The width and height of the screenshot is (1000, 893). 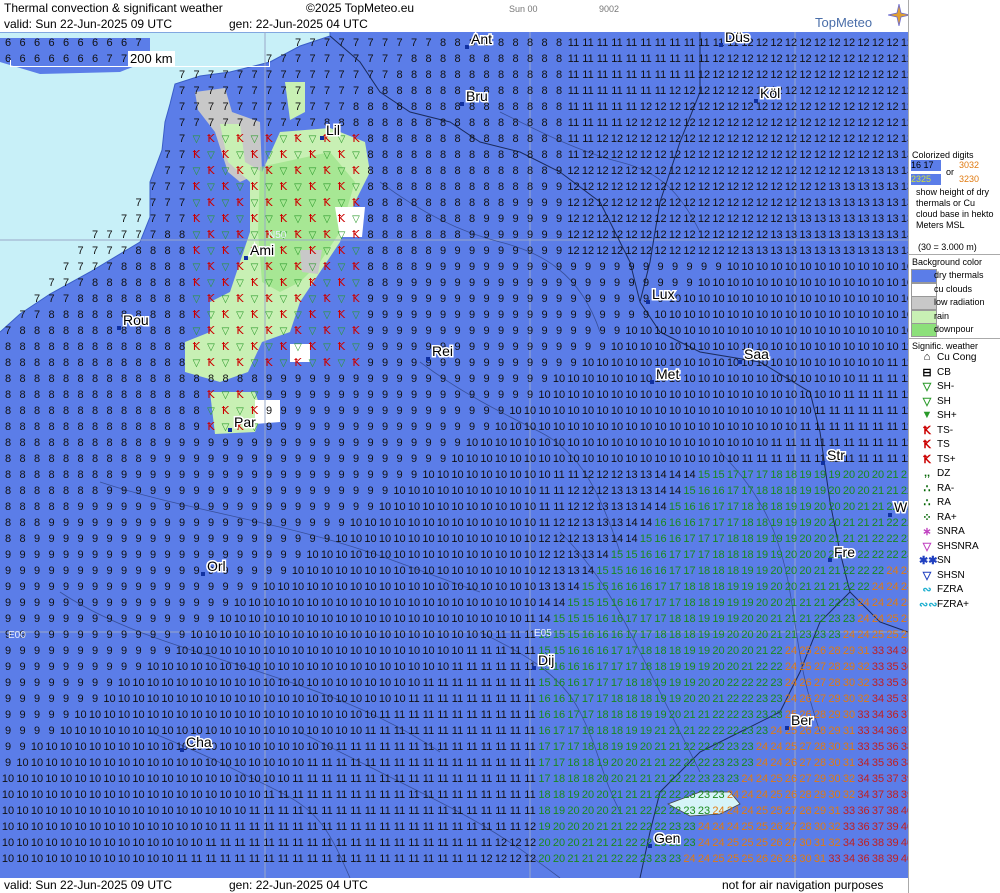 I want to click on thermal-height-digit: 36, so click(x=863, y=827).